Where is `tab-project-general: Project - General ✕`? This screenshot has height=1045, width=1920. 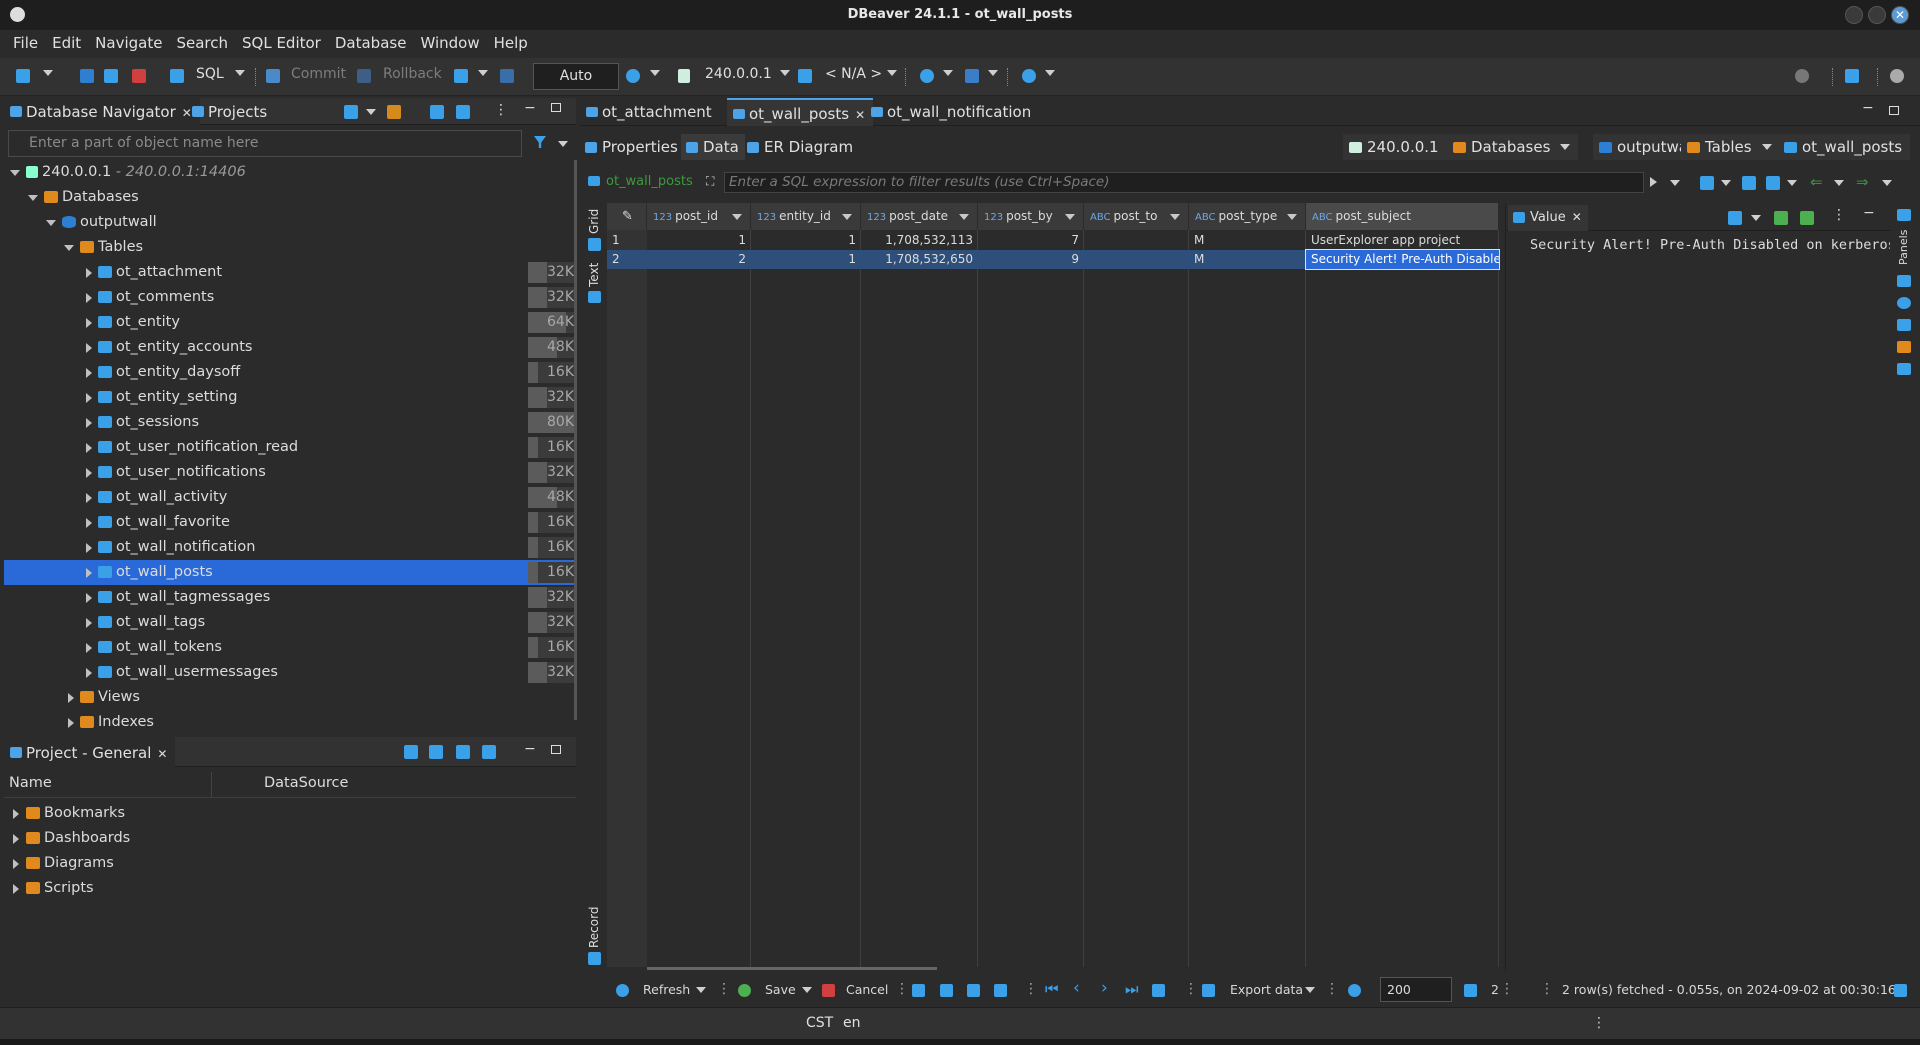 tab-project-general: Project - General ✕ is located at coordinates (90, 752).